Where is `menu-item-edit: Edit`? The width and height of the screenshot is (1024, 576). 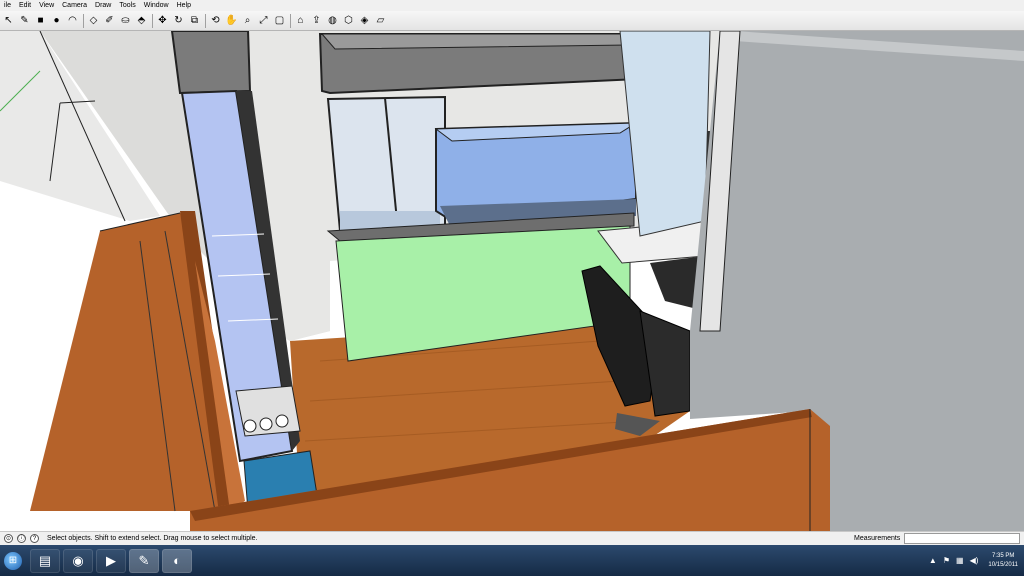
menu-item-edit: Edit is located at coordinates (25, 5).